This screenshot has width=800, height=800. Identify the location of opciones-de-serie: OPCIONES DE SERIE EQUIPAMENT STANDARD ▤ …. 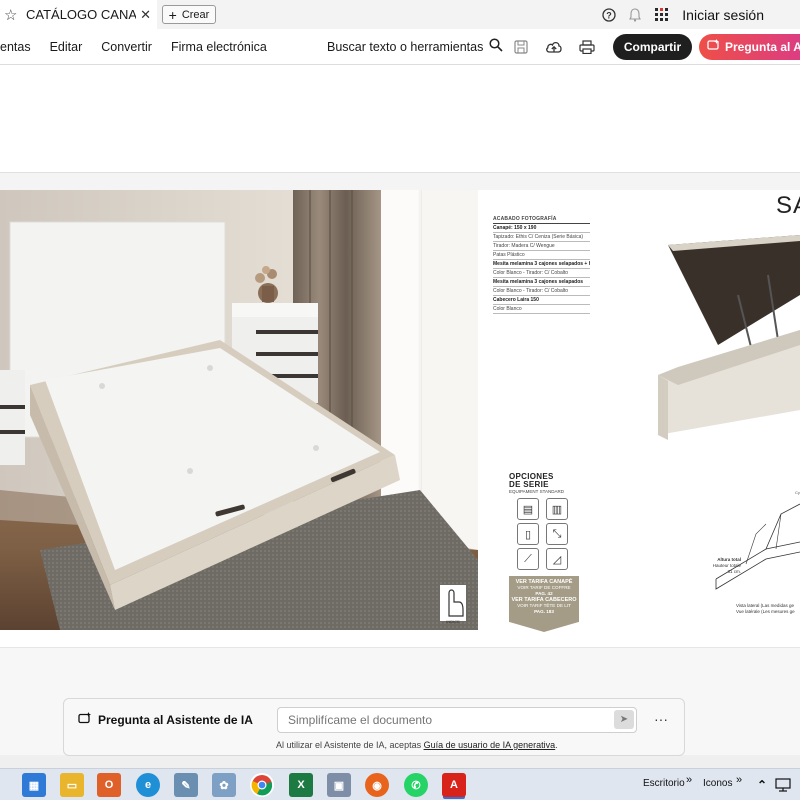
(544, 521).